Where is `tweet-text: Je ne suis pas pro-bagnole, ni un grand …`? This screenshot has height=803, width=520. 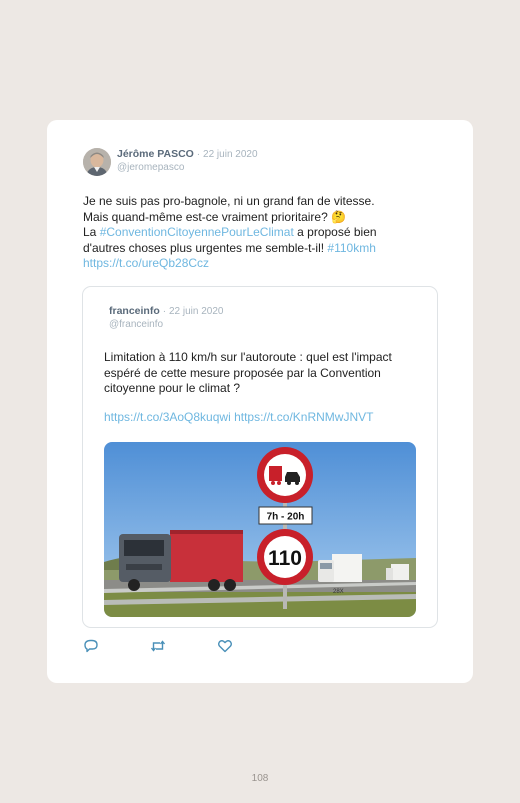
tweet-text: Je ne suis pas pro-bagnole, ni un grand … is located at coordinates (263, 233).